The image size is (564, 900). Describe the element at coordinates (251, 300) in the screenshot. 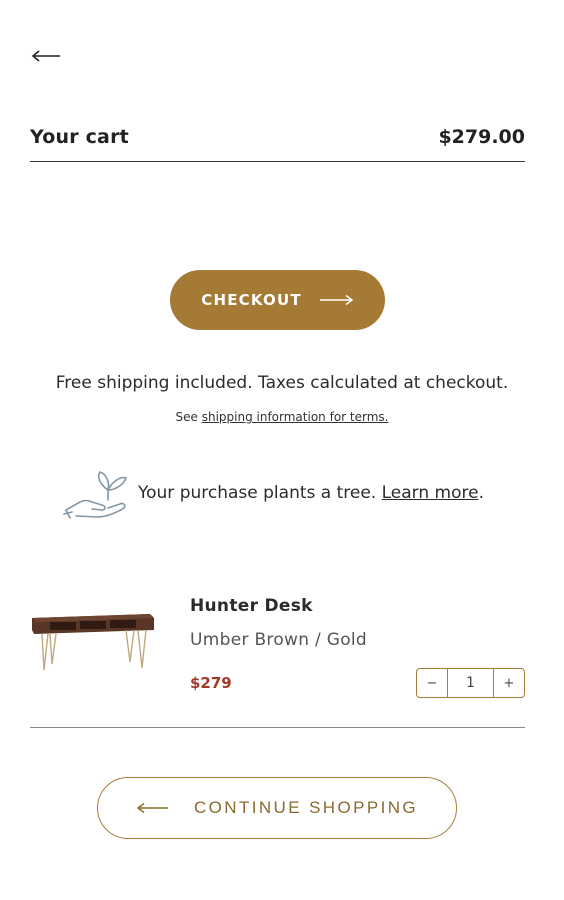

I see `checkout-label: CHECKOUT` at that location.